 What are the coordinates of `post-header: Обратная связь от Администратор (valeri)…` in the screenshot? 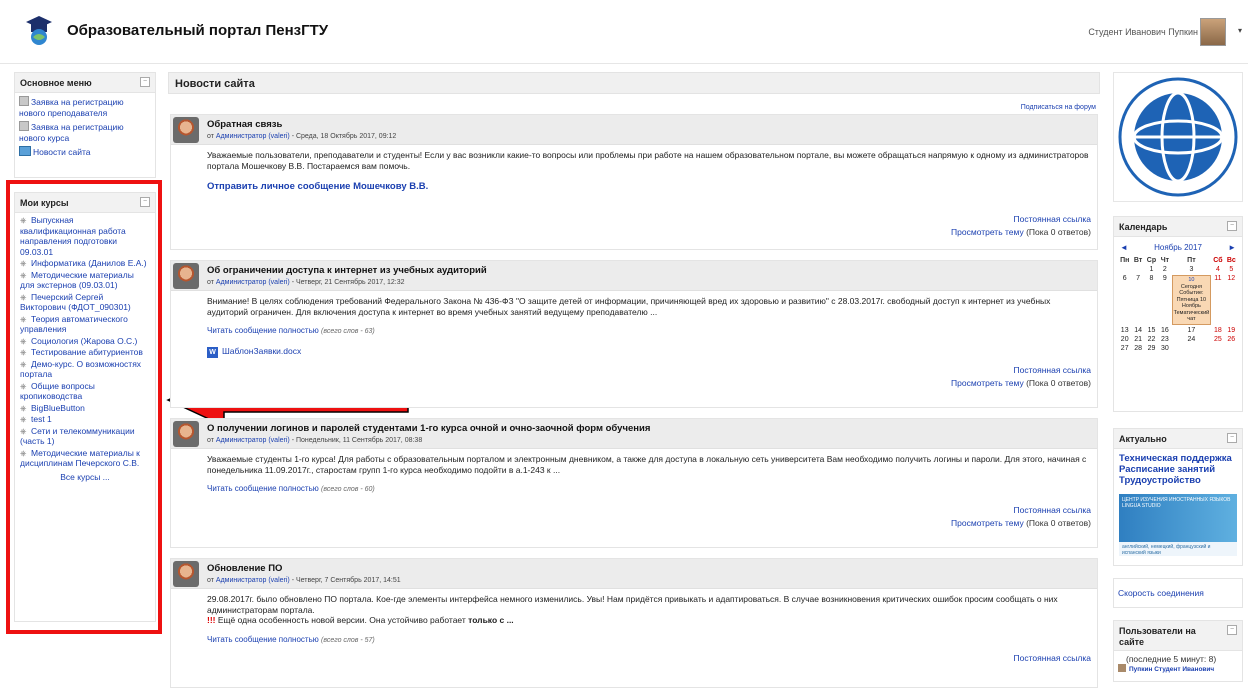 It's located at (634, 130).